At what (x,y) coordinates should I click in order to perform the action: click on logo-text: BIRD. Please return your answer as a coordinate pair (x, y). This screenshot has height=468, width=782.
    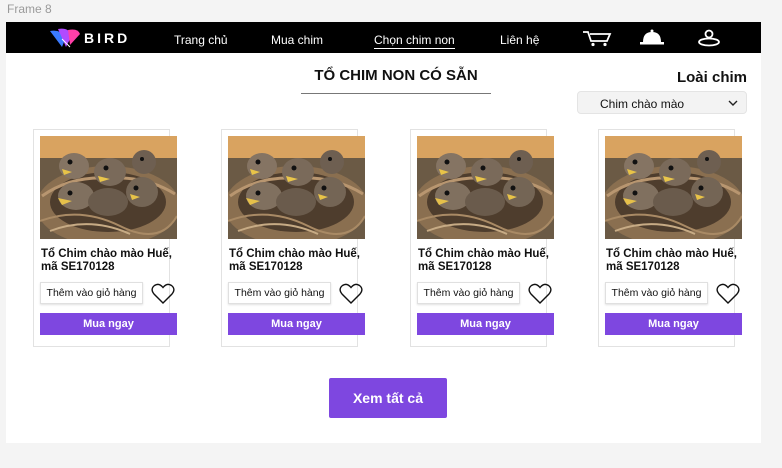
    Looking at the image, I should click on (107, 38).